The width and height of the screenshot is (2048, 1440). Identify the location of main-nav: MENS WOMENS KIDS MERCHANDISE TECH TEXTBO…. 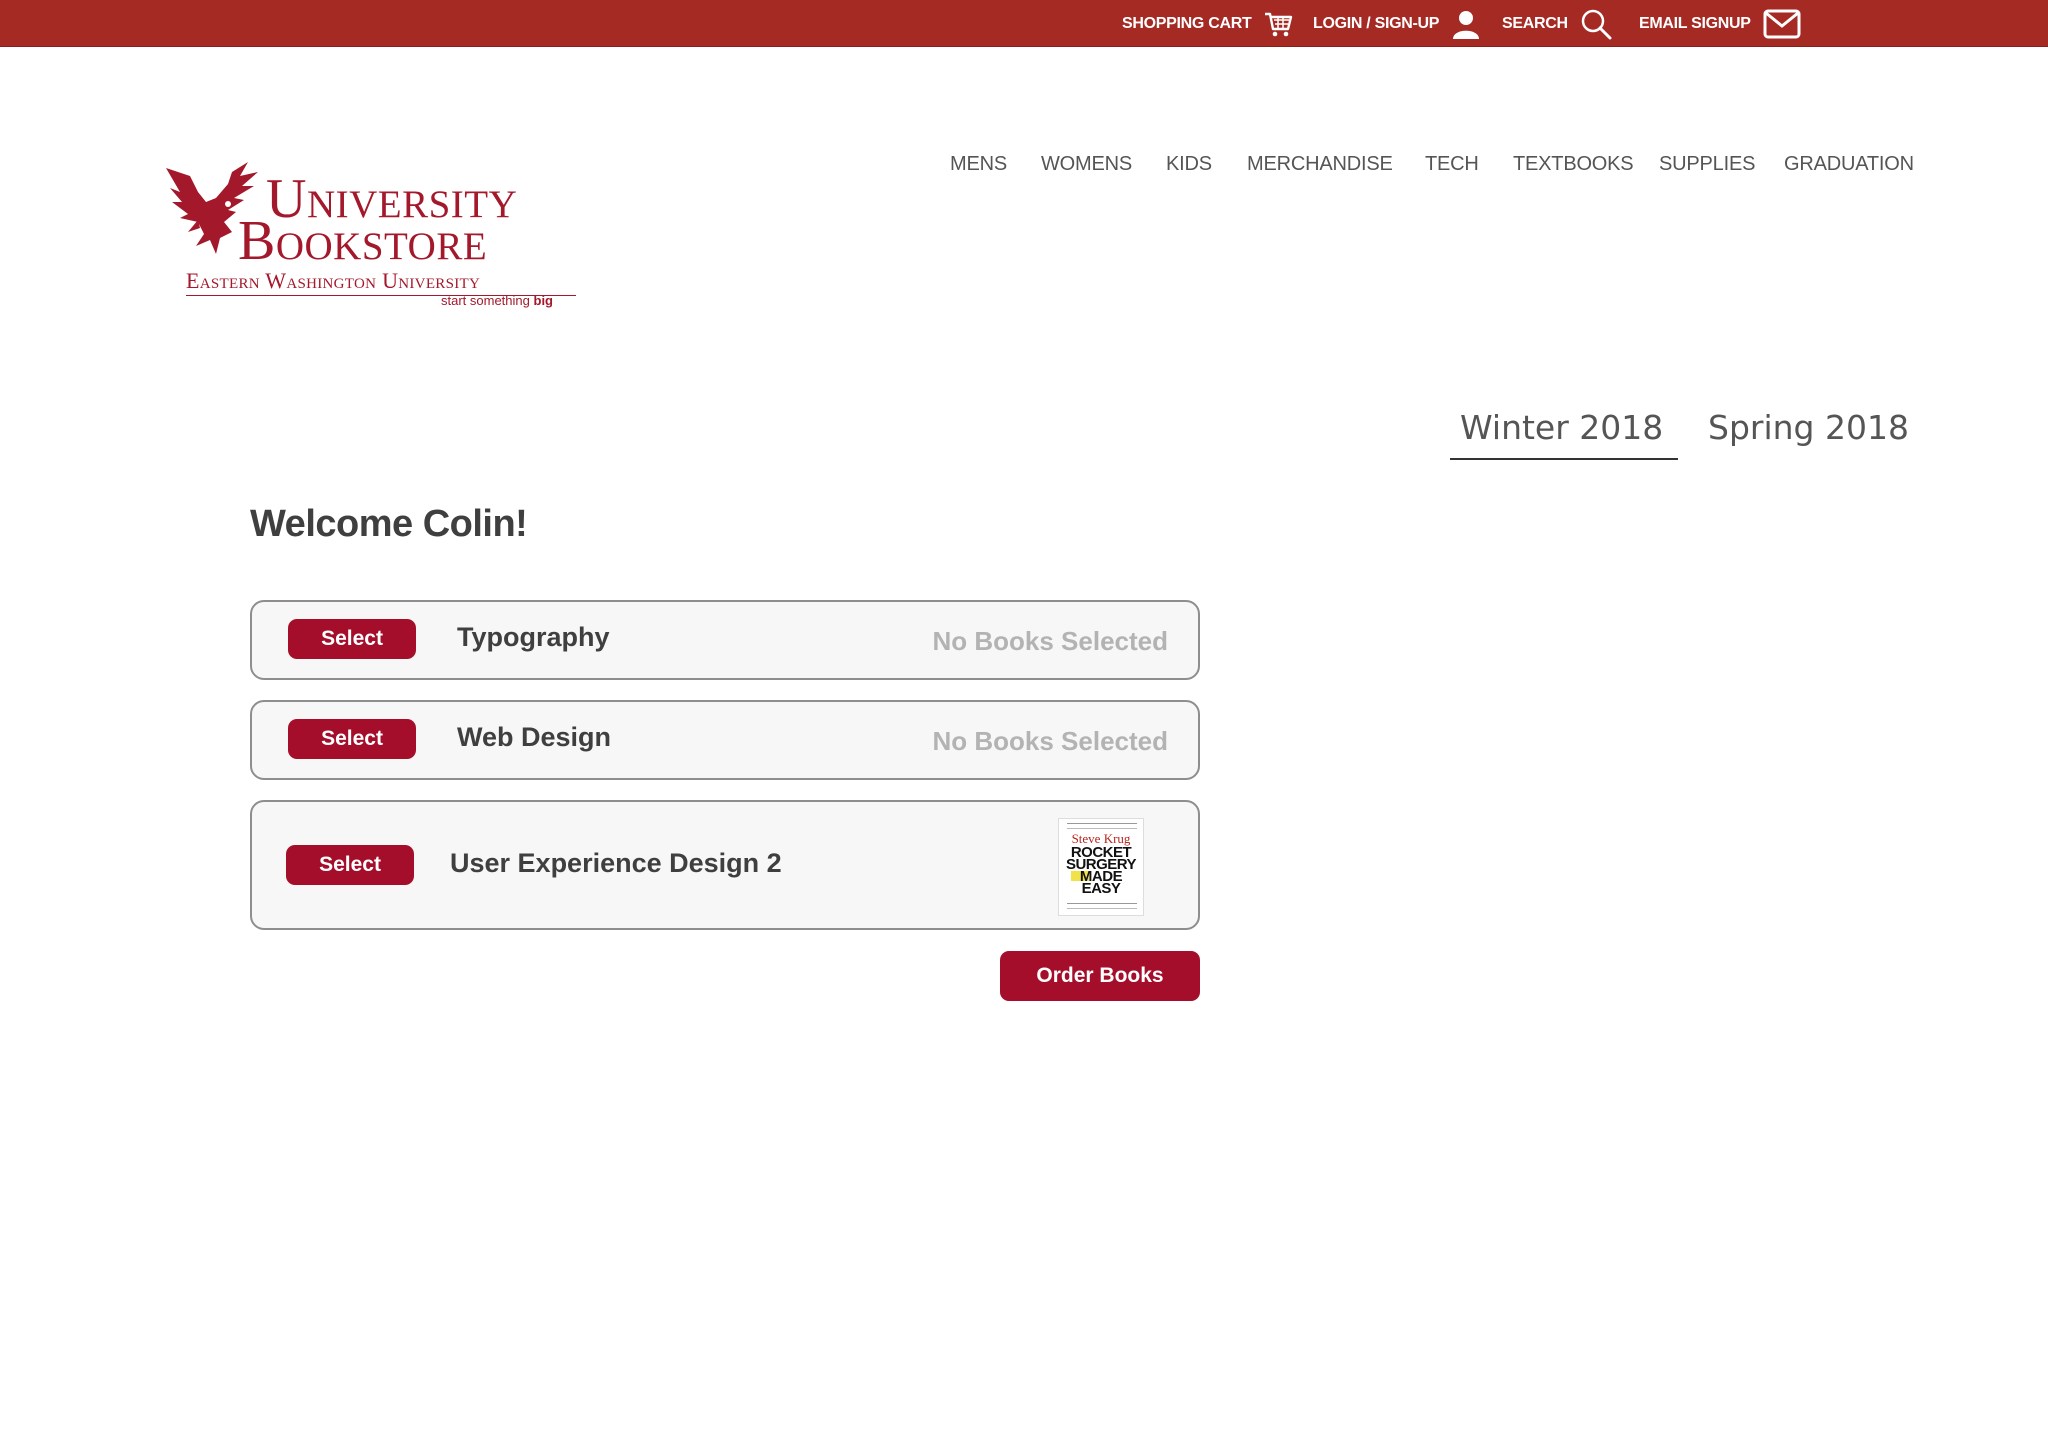
(1024, 165).